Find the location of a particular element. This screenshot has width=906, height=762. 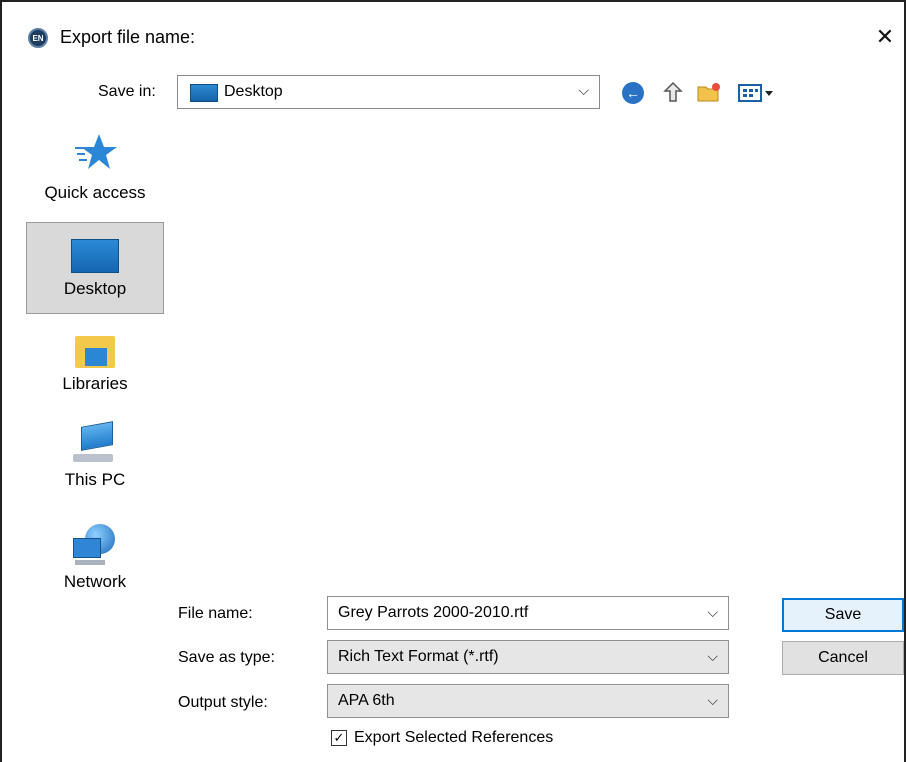

endnote-app-icon: EN is located at coordinates (38, 38).